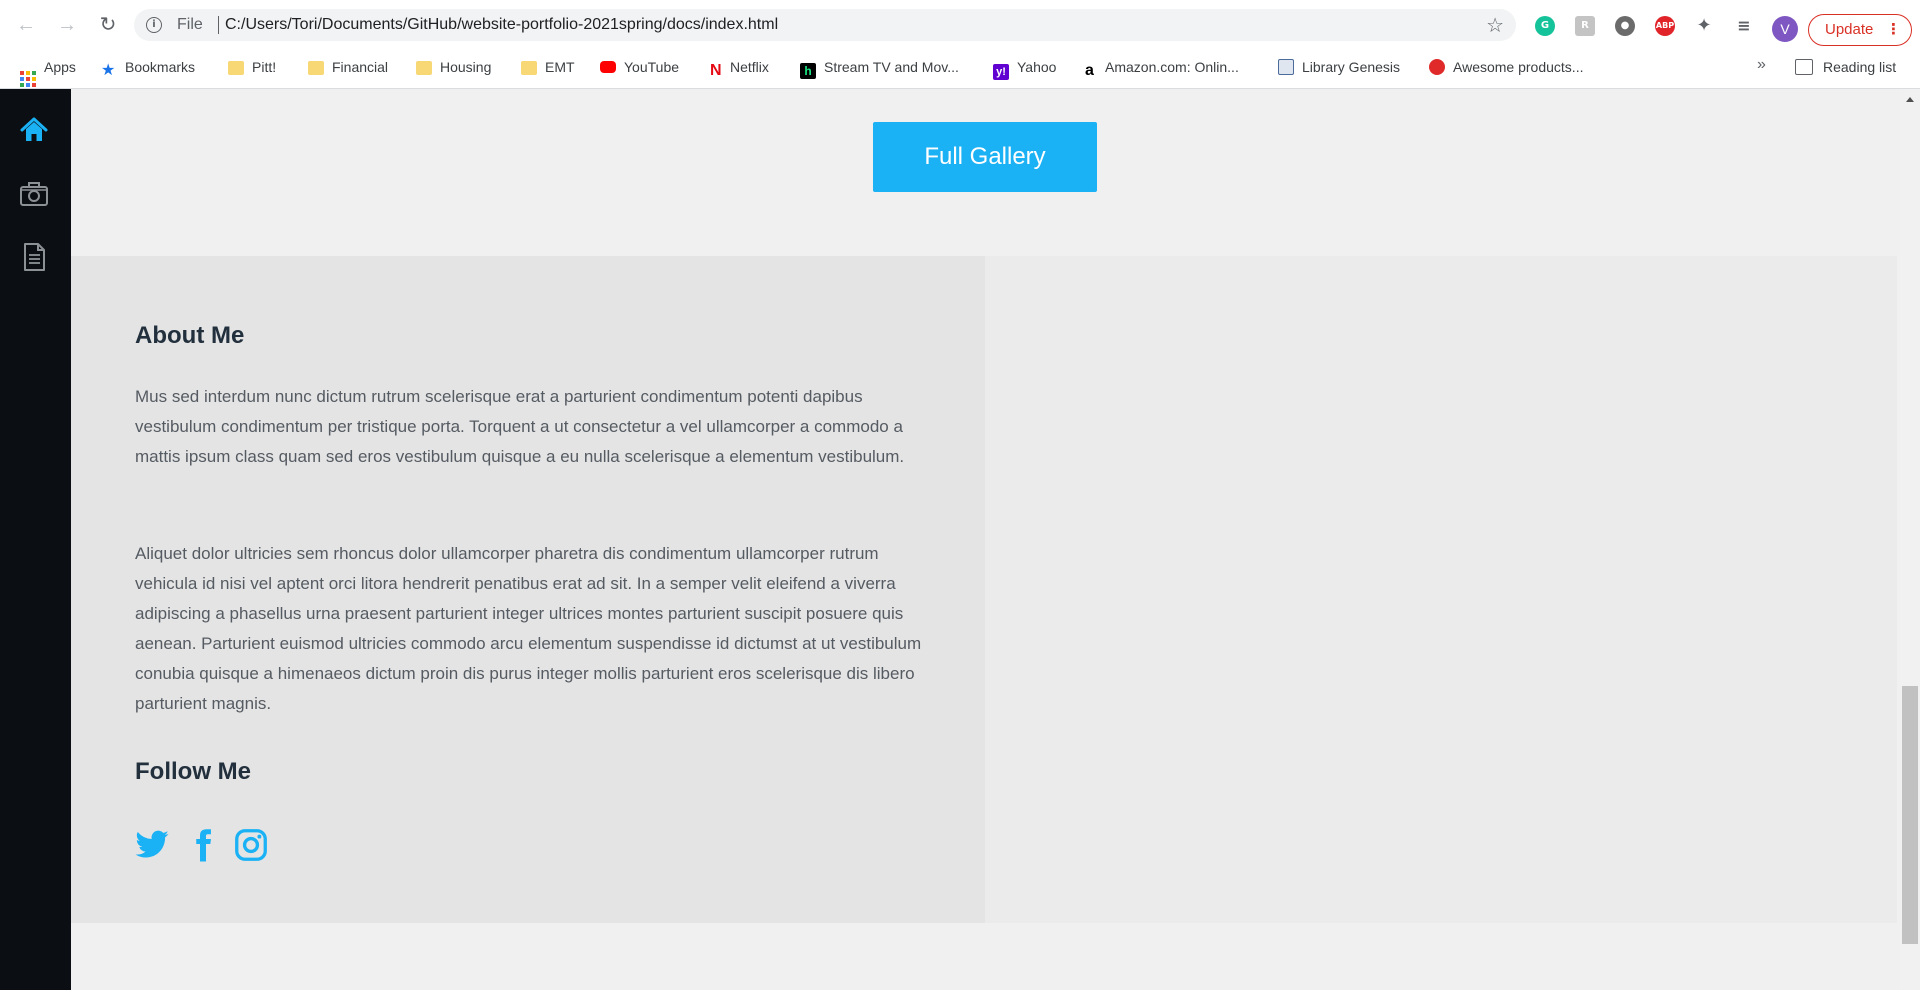 This screenshot has height=990, width=1920. I want to click on update-button: Update ⋮, so click(1860, 30).